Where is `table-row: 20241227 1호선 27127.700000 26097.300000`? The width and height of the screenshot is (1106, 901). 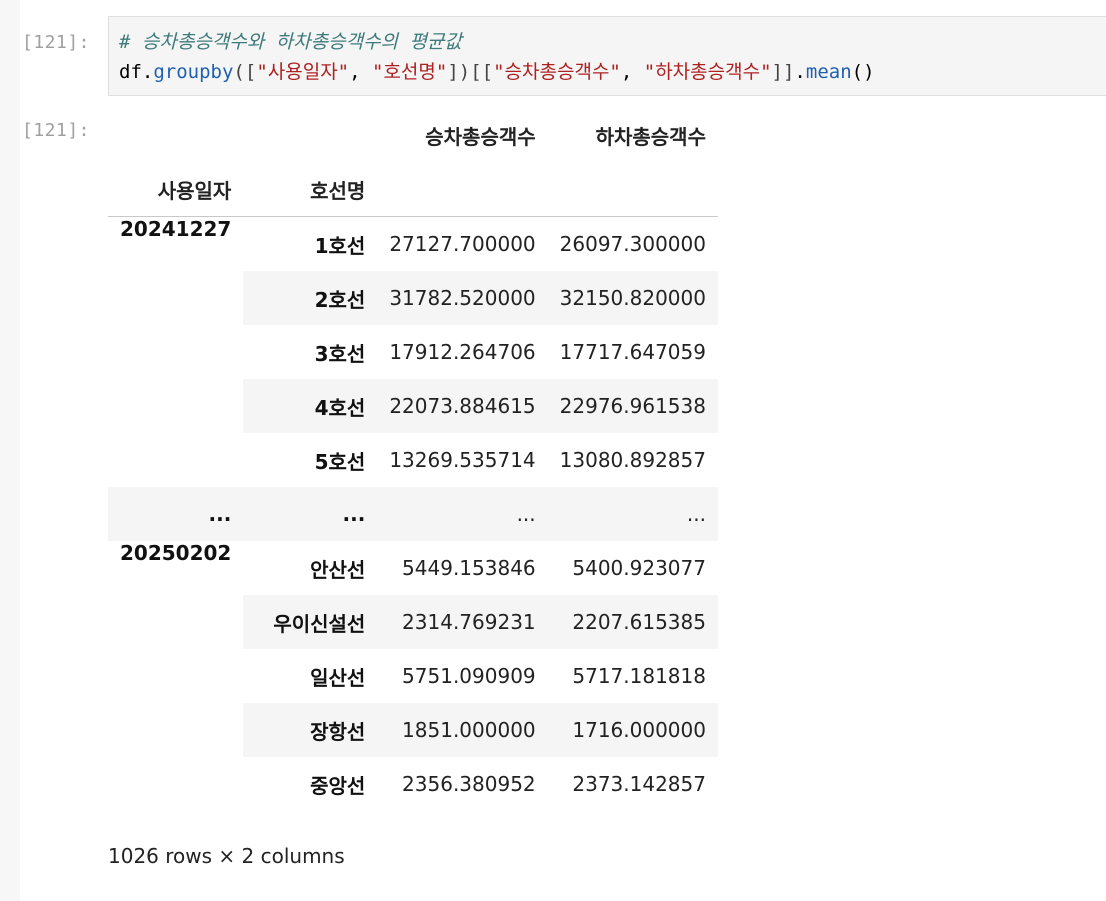
table-row: 20241227 1호선 27127.700000 26097.300000 is located at coordinates (413, 244).